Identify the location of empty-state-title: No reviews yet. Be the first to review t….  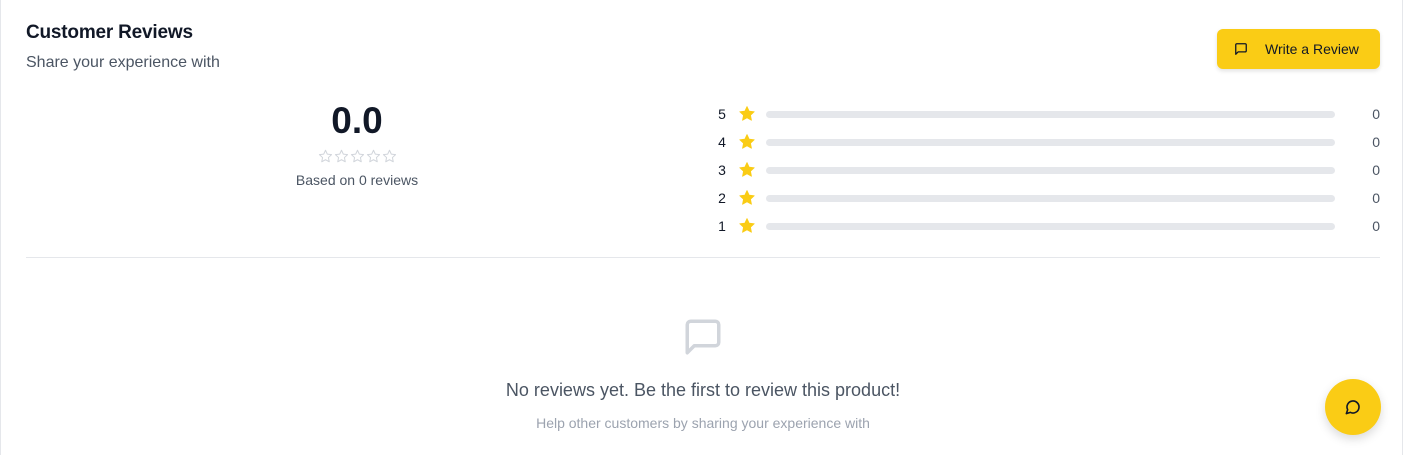
(703, 390).